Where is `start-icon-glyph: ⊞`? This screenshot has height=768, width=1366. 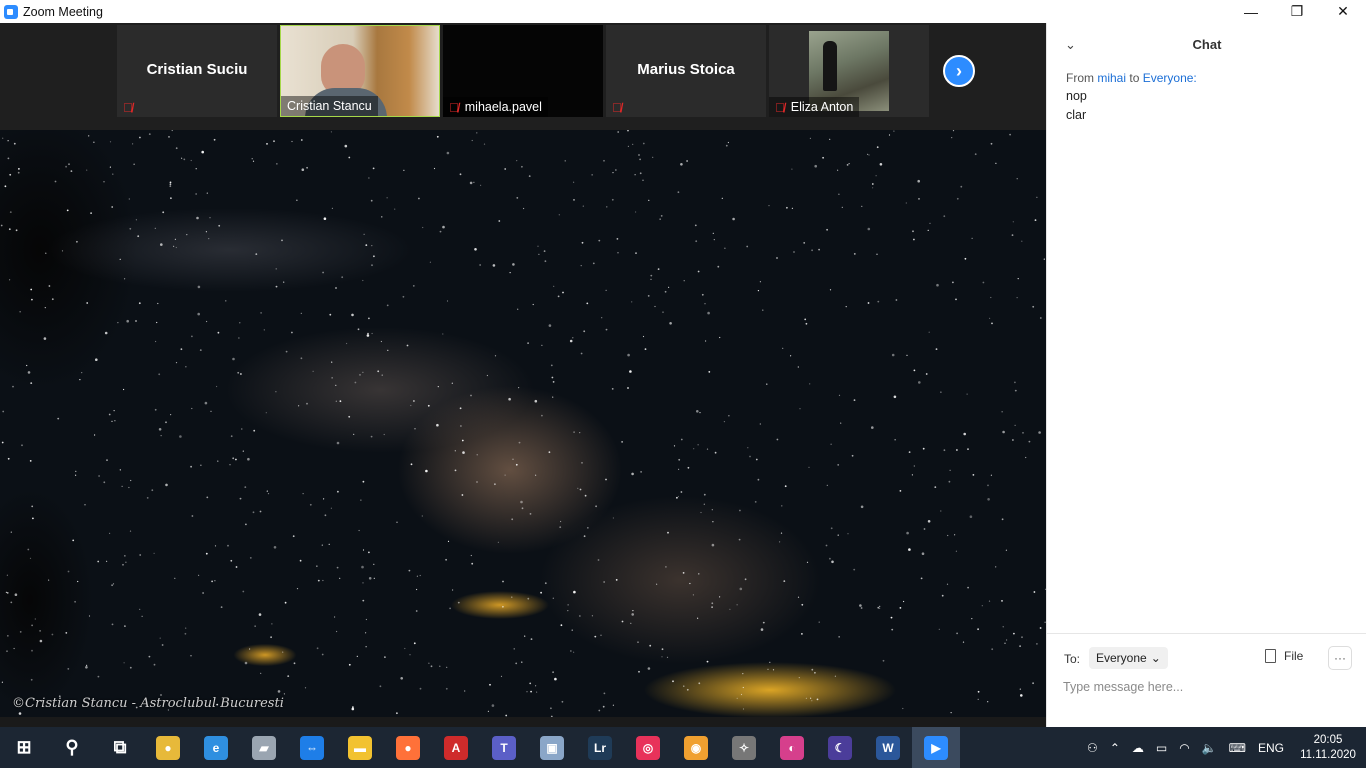
start-icon-glyph: ⊞ is located at coordinates (24, 747).